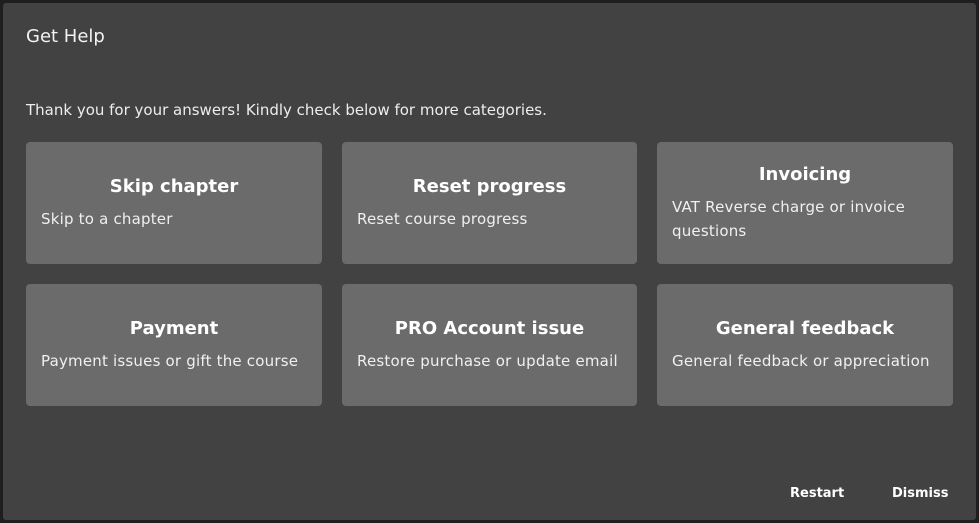 The width and height of the screenshot is (979, 523). I want to click on category-description: Skip to a chapter, so click(107, 218).